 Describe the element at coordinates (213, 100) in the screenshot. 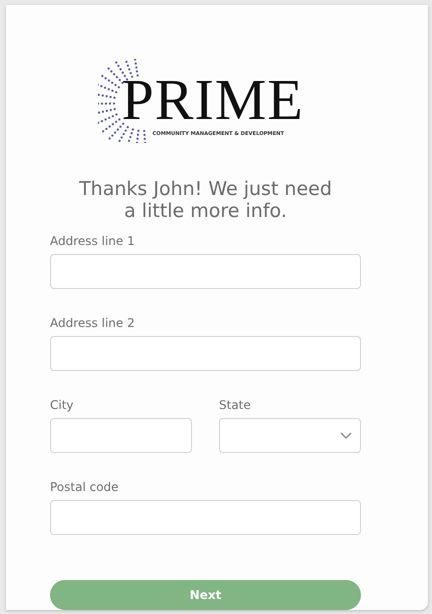

I see `logo-name: PRIME` at that location.